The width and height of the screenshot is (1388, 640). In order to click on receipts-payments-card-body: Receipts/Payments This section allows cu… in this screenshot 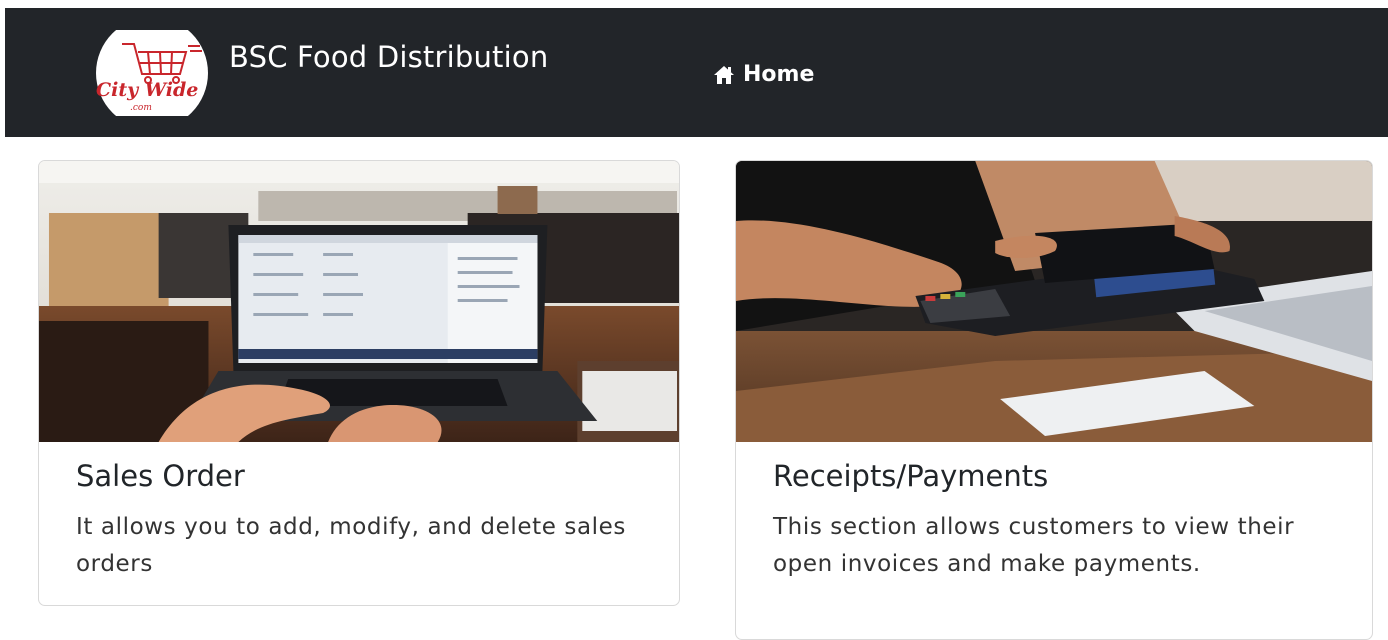, I will do `click(1060, 521)`.